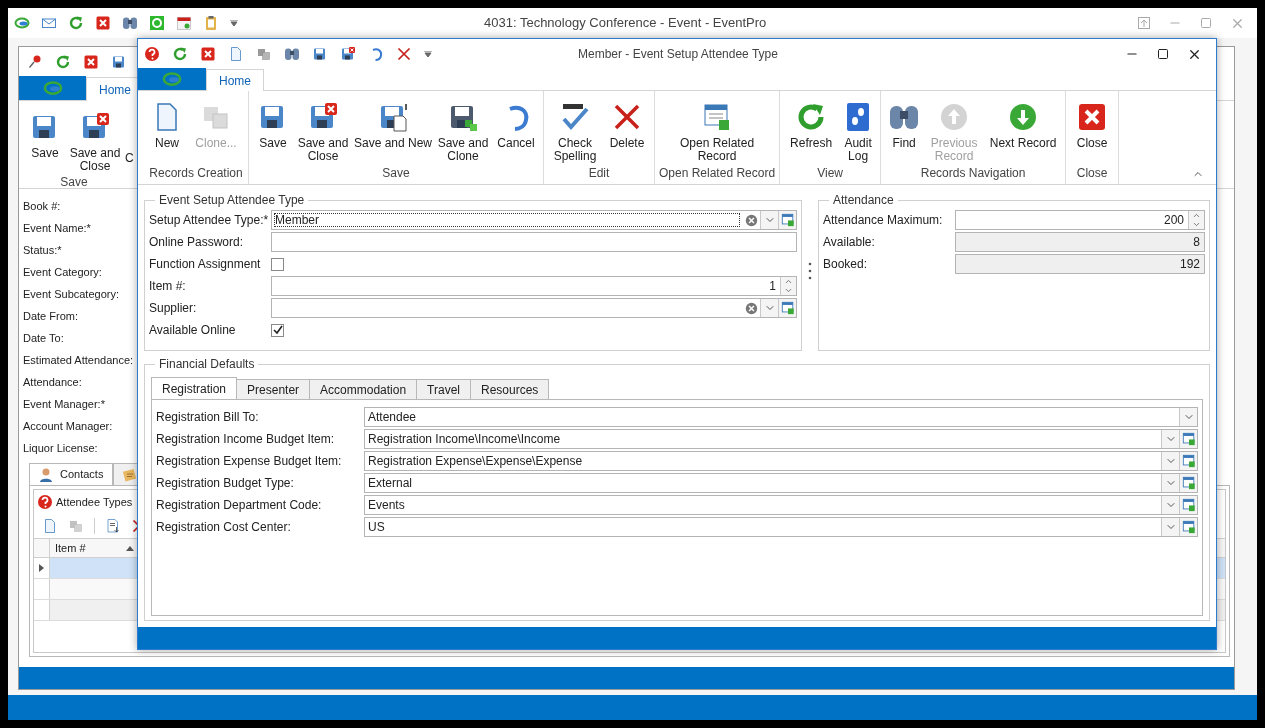  I want to click on field-label: Setup Attendee Type:*, so click(209, 220).